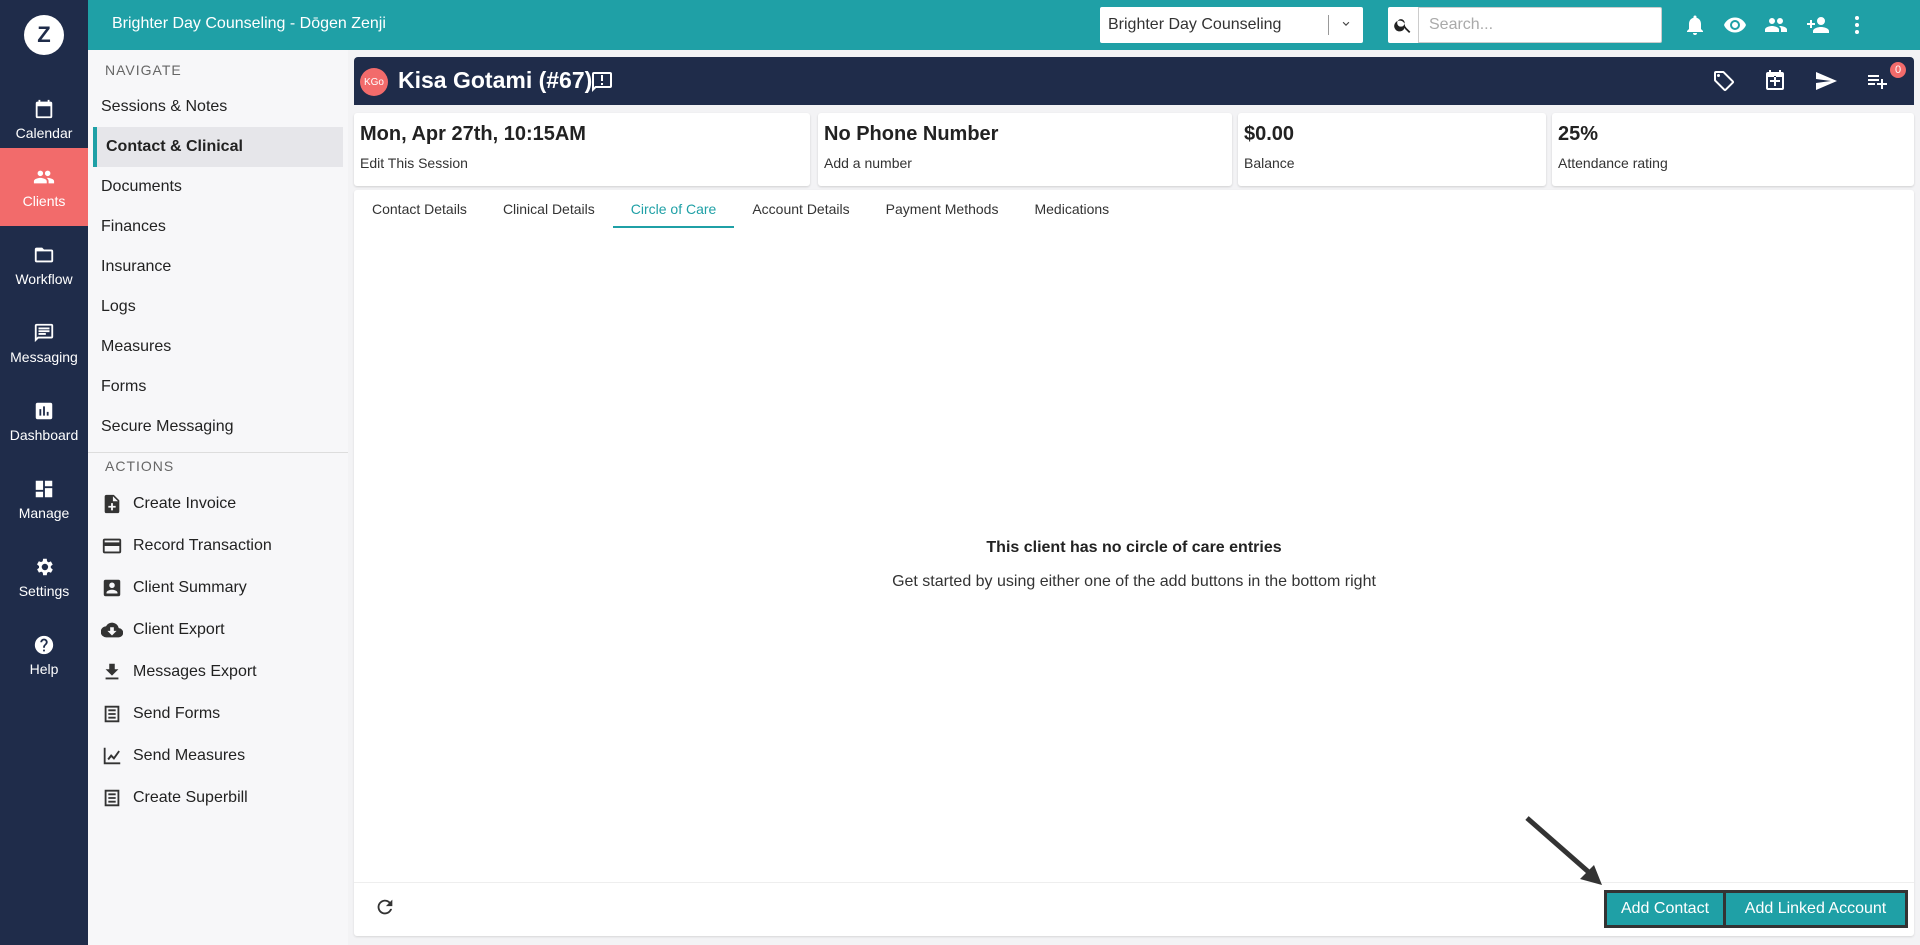 This screenshot has height=945, width=1920. What do you see at coordinates (868, 163) in the screenshot?
I see `card-label: Add a number` at bounding box center [868, 163].